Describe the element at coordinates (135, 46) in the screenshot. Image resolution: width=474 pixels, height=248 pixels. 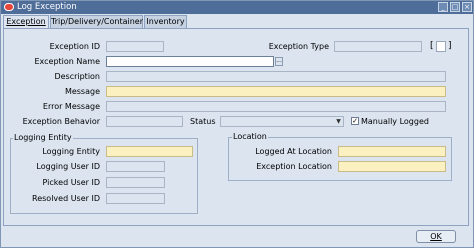
I see `exception-id-field` at that location.